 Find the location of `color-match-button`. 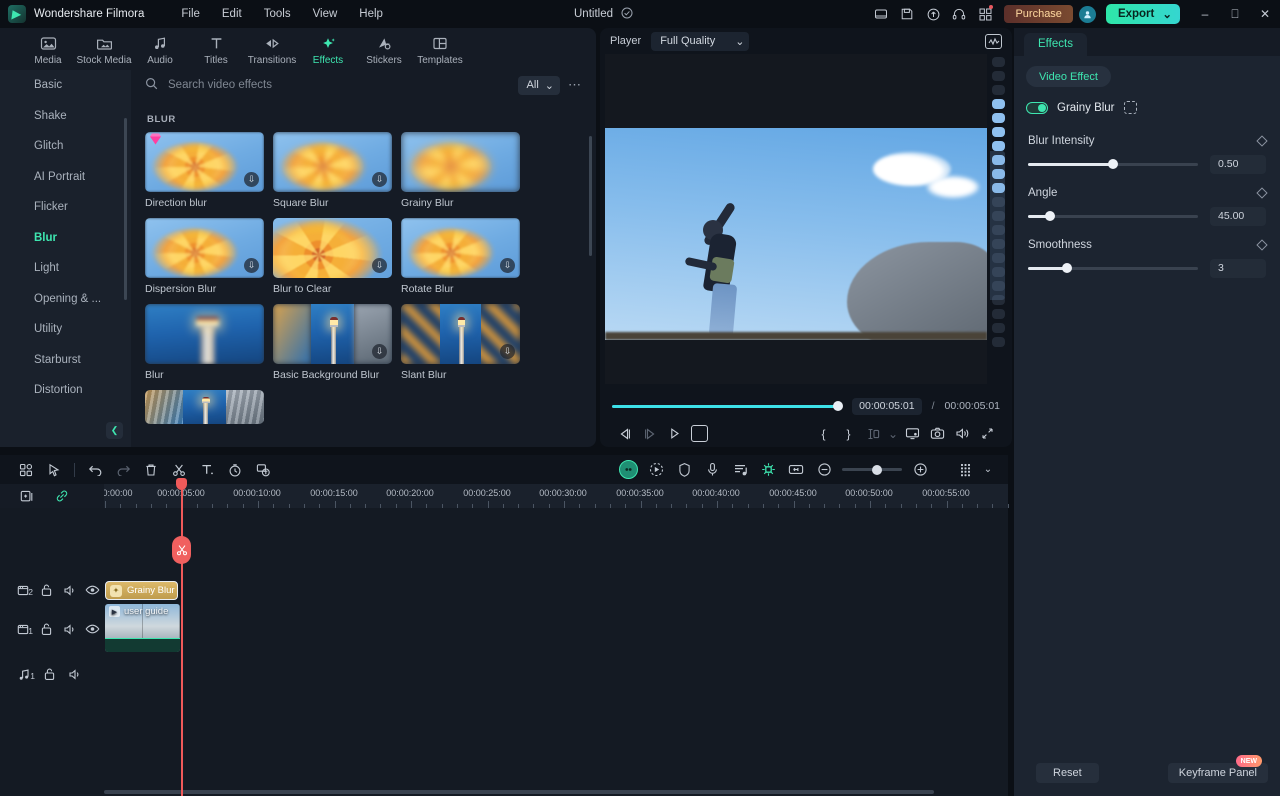

color-match-button is located at coordinates (684, 470).